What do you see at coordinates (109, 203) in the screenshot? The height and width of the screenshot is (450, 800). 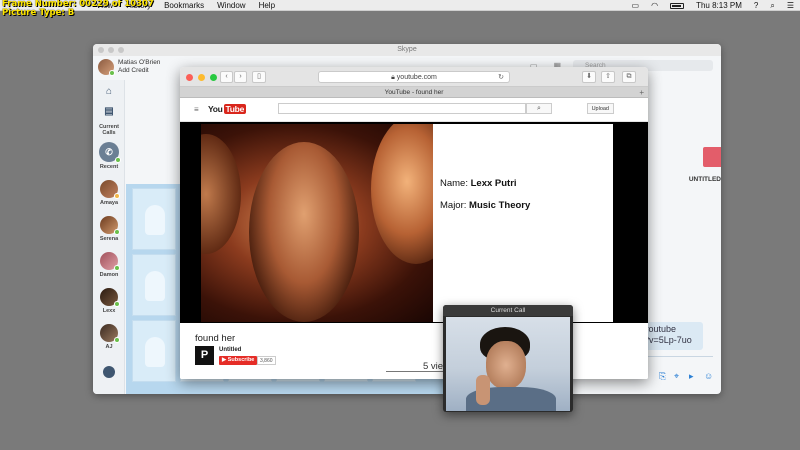 I see `contact-name: Amaya` at bounding box center [109, 203].